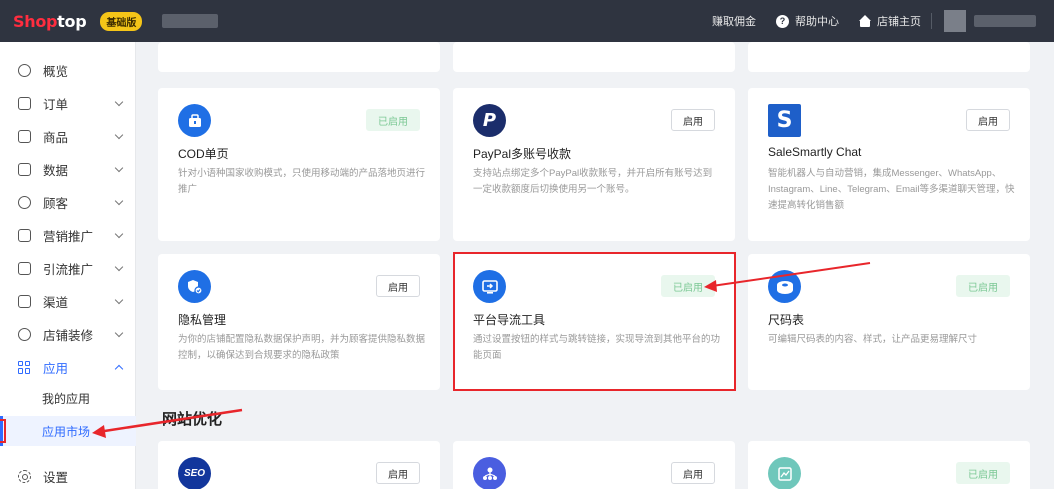 Image resolution: width=1054 pixels, height=489 pixels. I want to click on sidebar-item-products: 商品, so click(68, 136).